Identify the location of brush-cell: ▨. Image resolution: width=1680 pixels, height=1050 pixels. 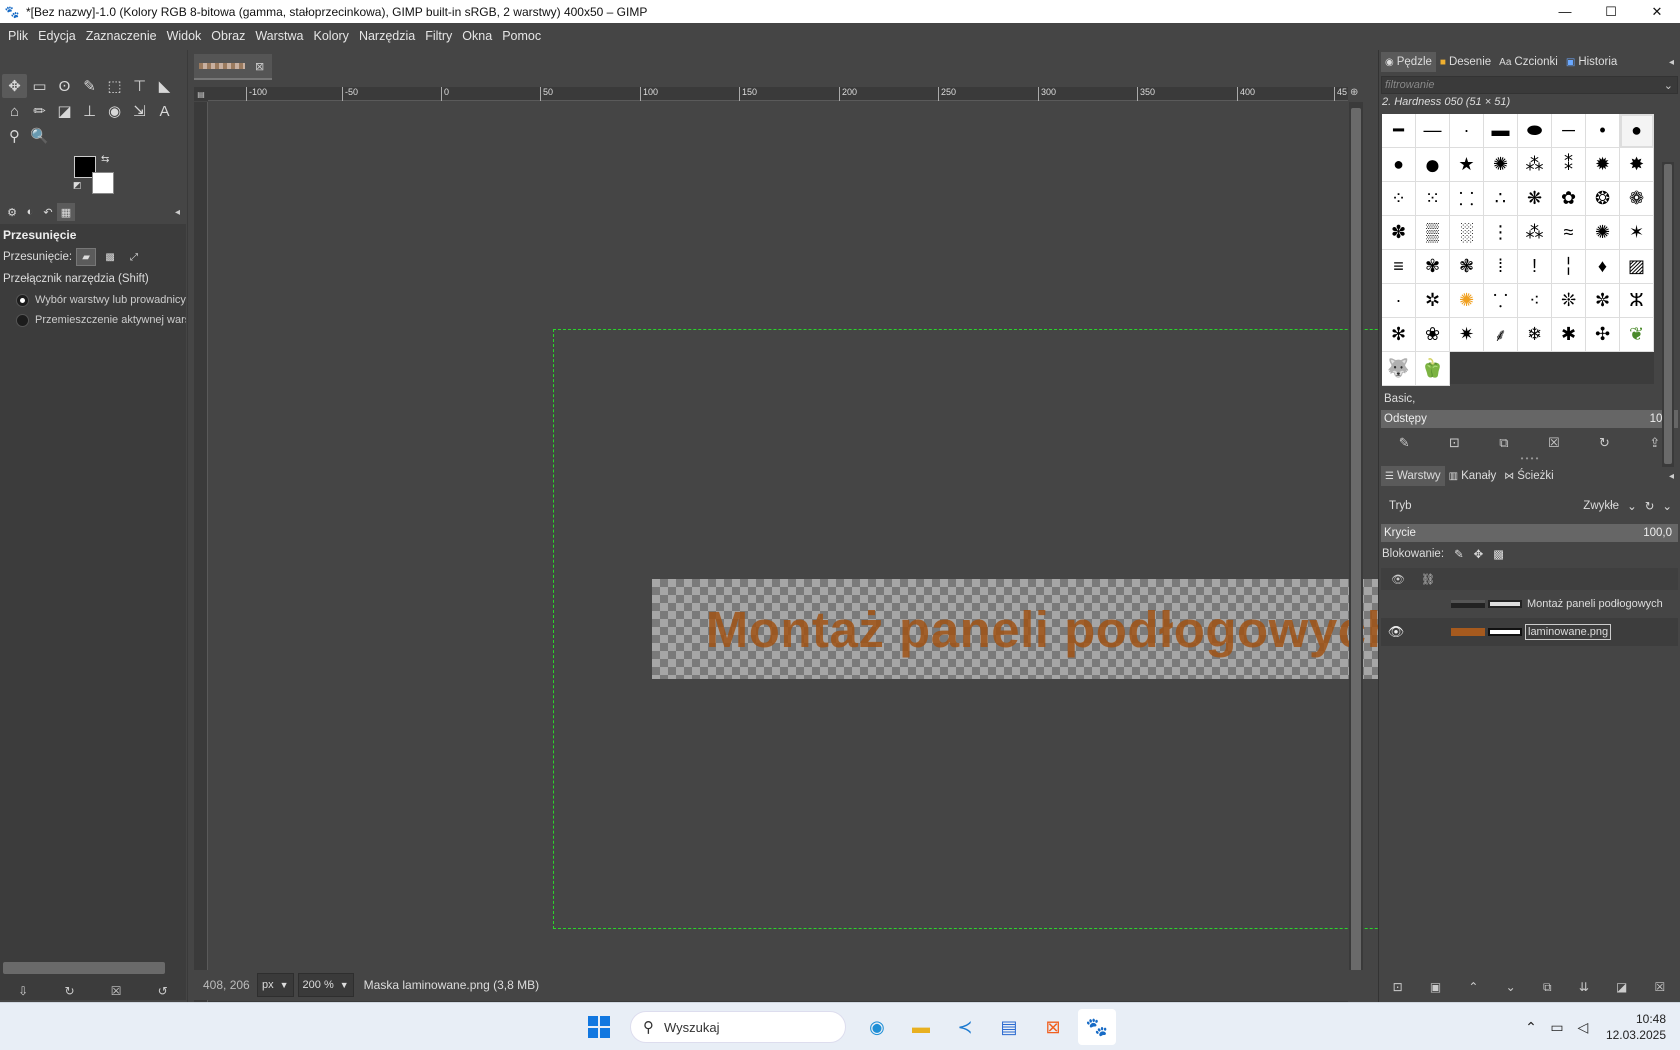
(1637, 267).